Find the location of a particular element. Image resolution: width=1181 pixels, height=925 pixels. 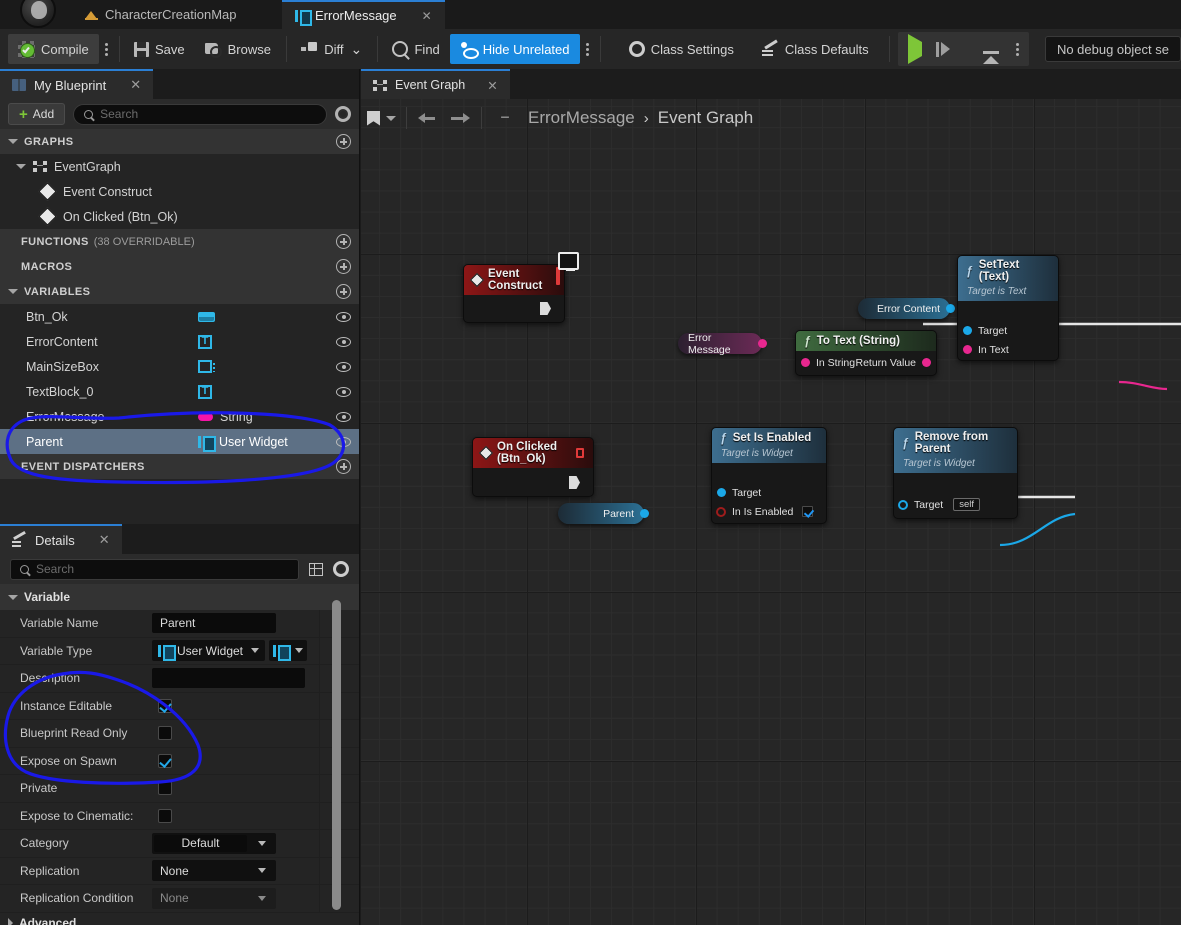

add-event-dispatcher-icon is located at coordinates (343, 466).